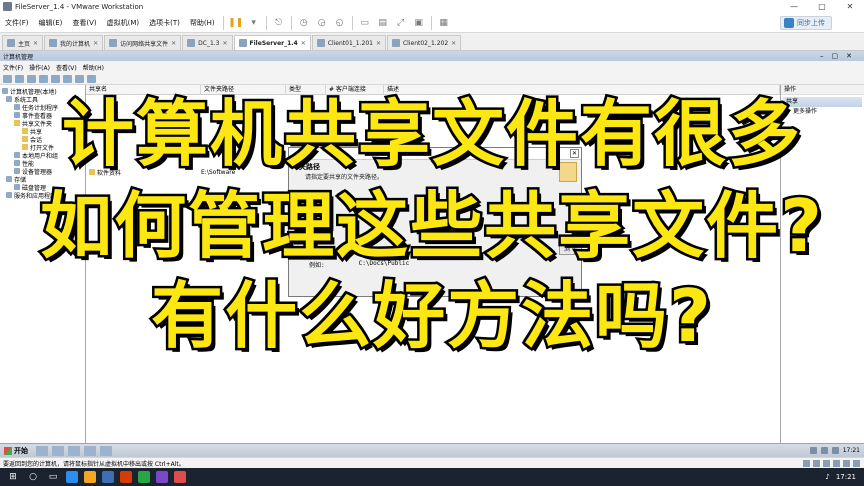 The height and width of the screenshot is (486, 864). What do you see at coordinates (242, 43) in the screenshot?
I see `vm-icon` at bounding box center [242, 43].